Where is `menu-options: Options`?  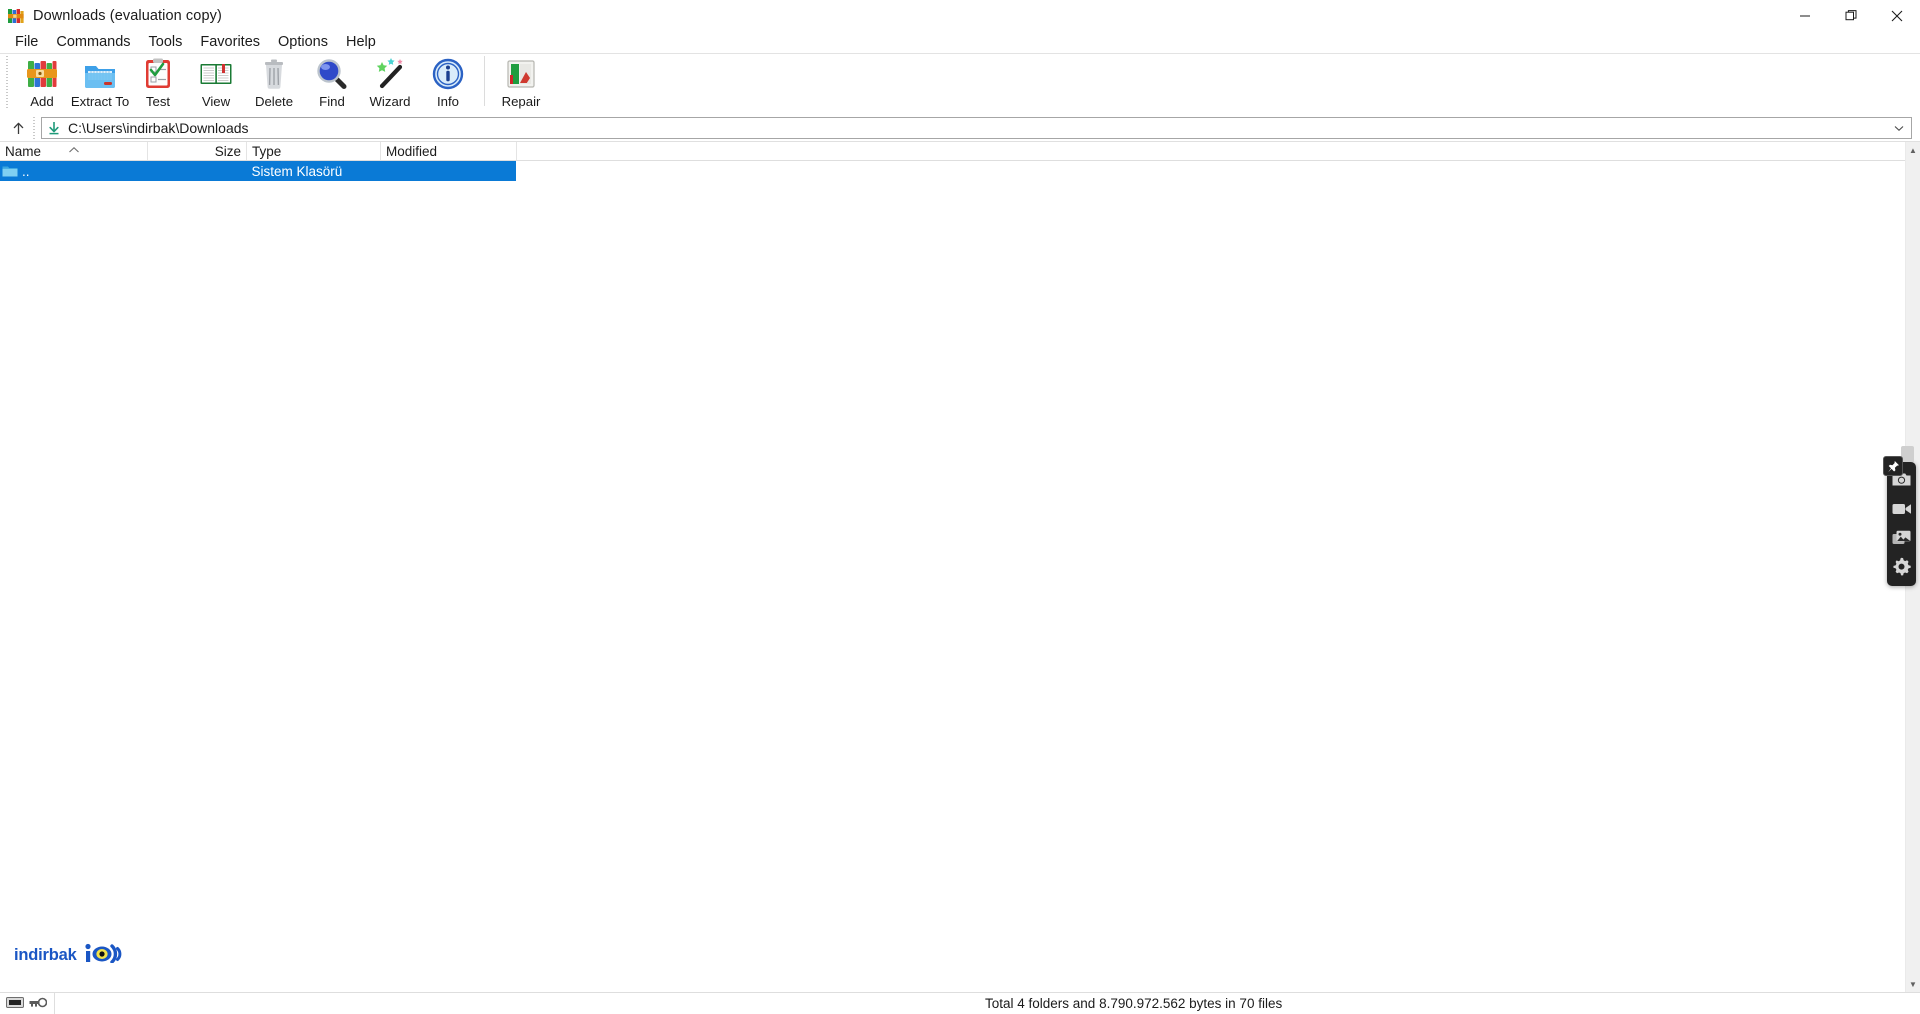
menu-options: Options is located at coordinates (303, 42).